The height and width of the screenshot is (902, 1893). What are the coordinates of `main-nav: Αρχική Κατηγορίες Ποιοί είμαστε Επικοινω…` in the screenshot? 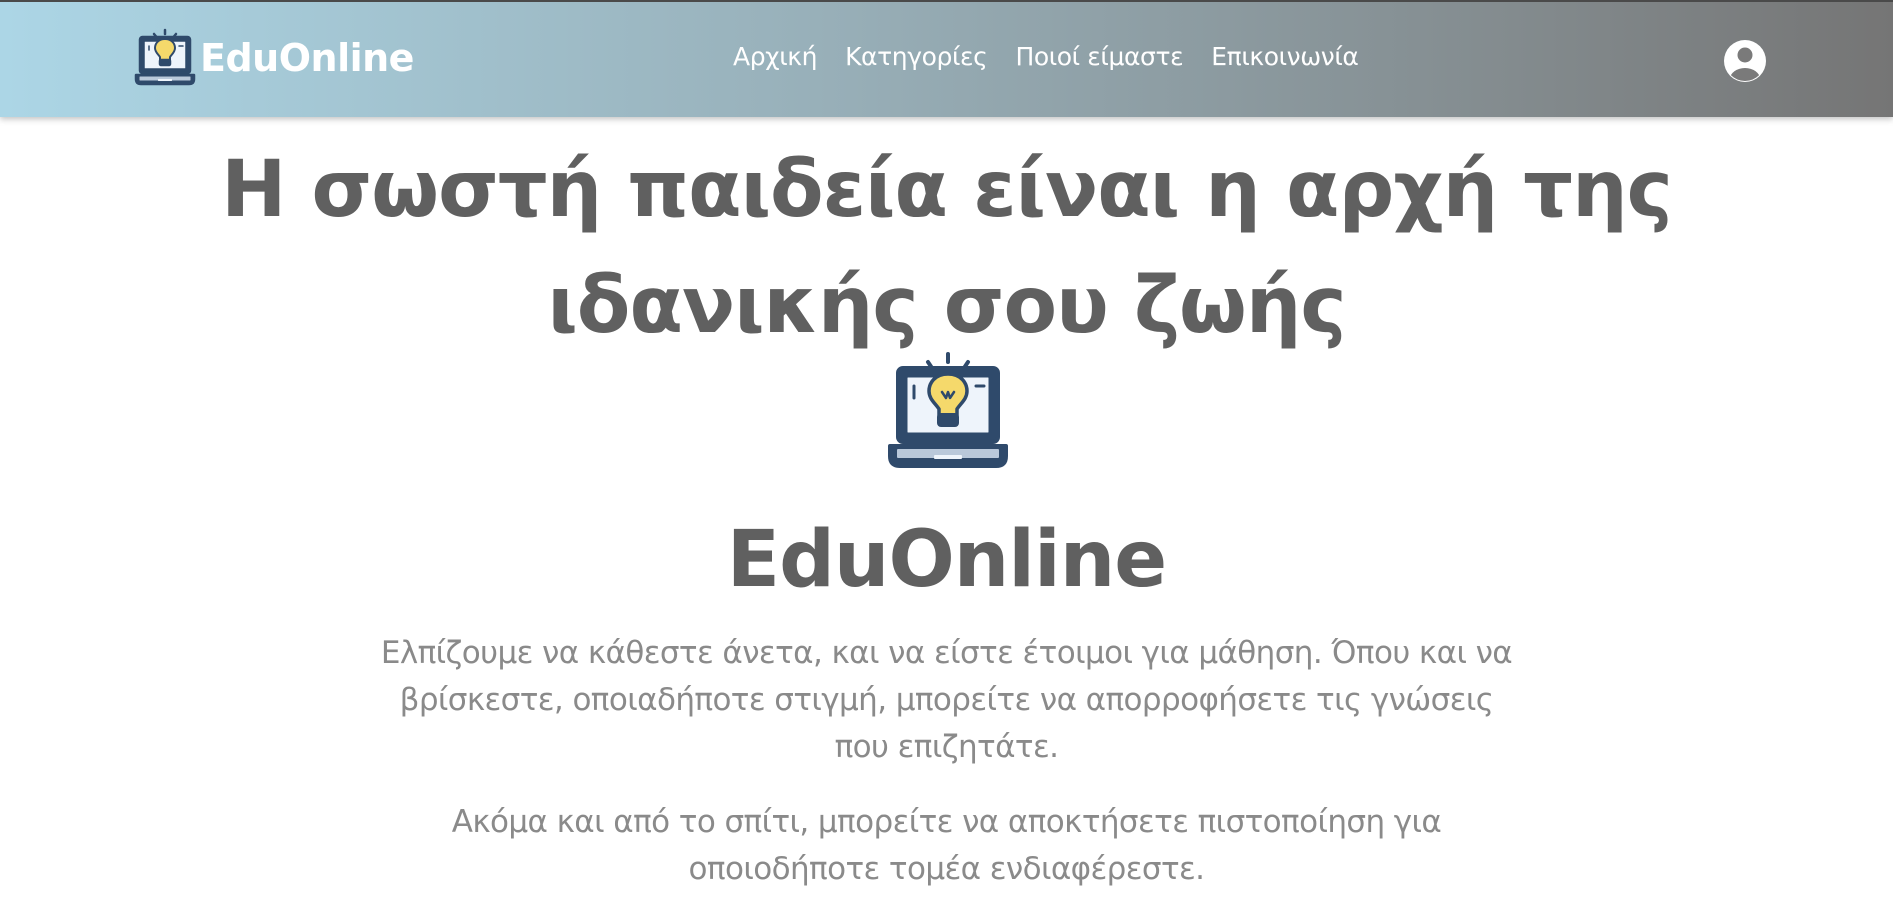 It's located at (1046, 56).